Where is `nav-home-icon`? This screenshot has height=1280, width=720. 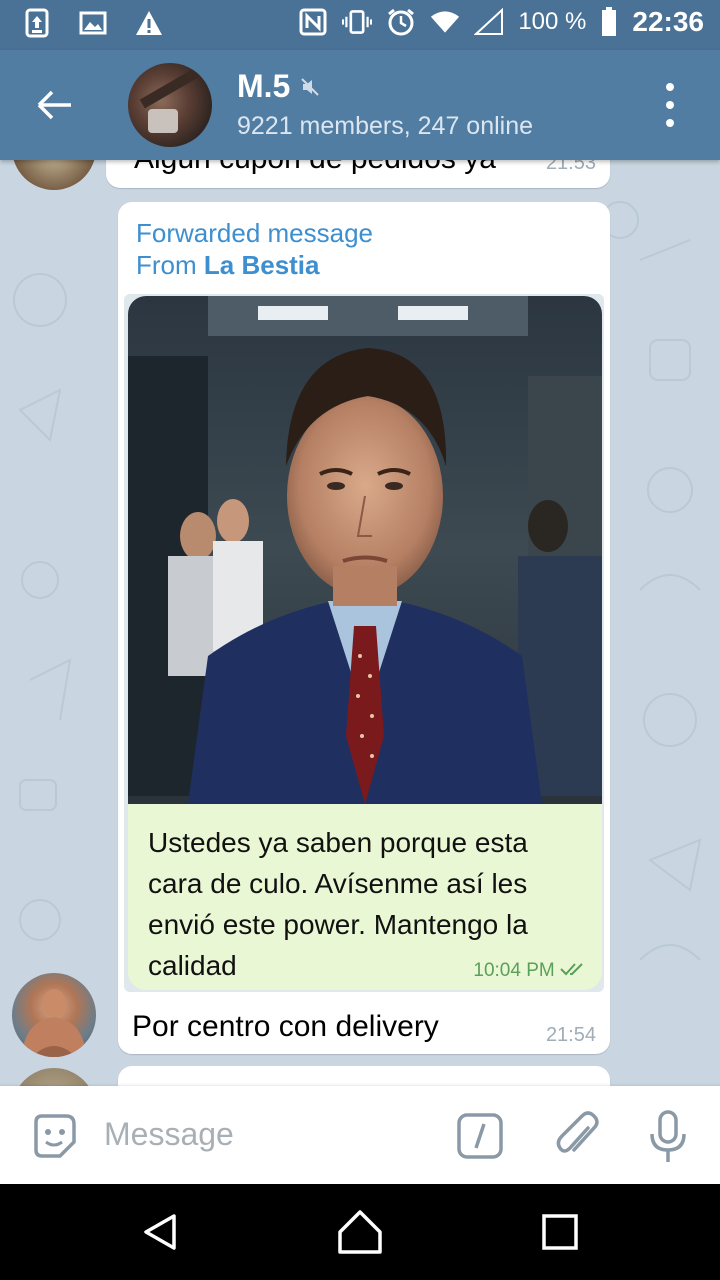
nav-home-icon is located at coordinates (360, 1232).